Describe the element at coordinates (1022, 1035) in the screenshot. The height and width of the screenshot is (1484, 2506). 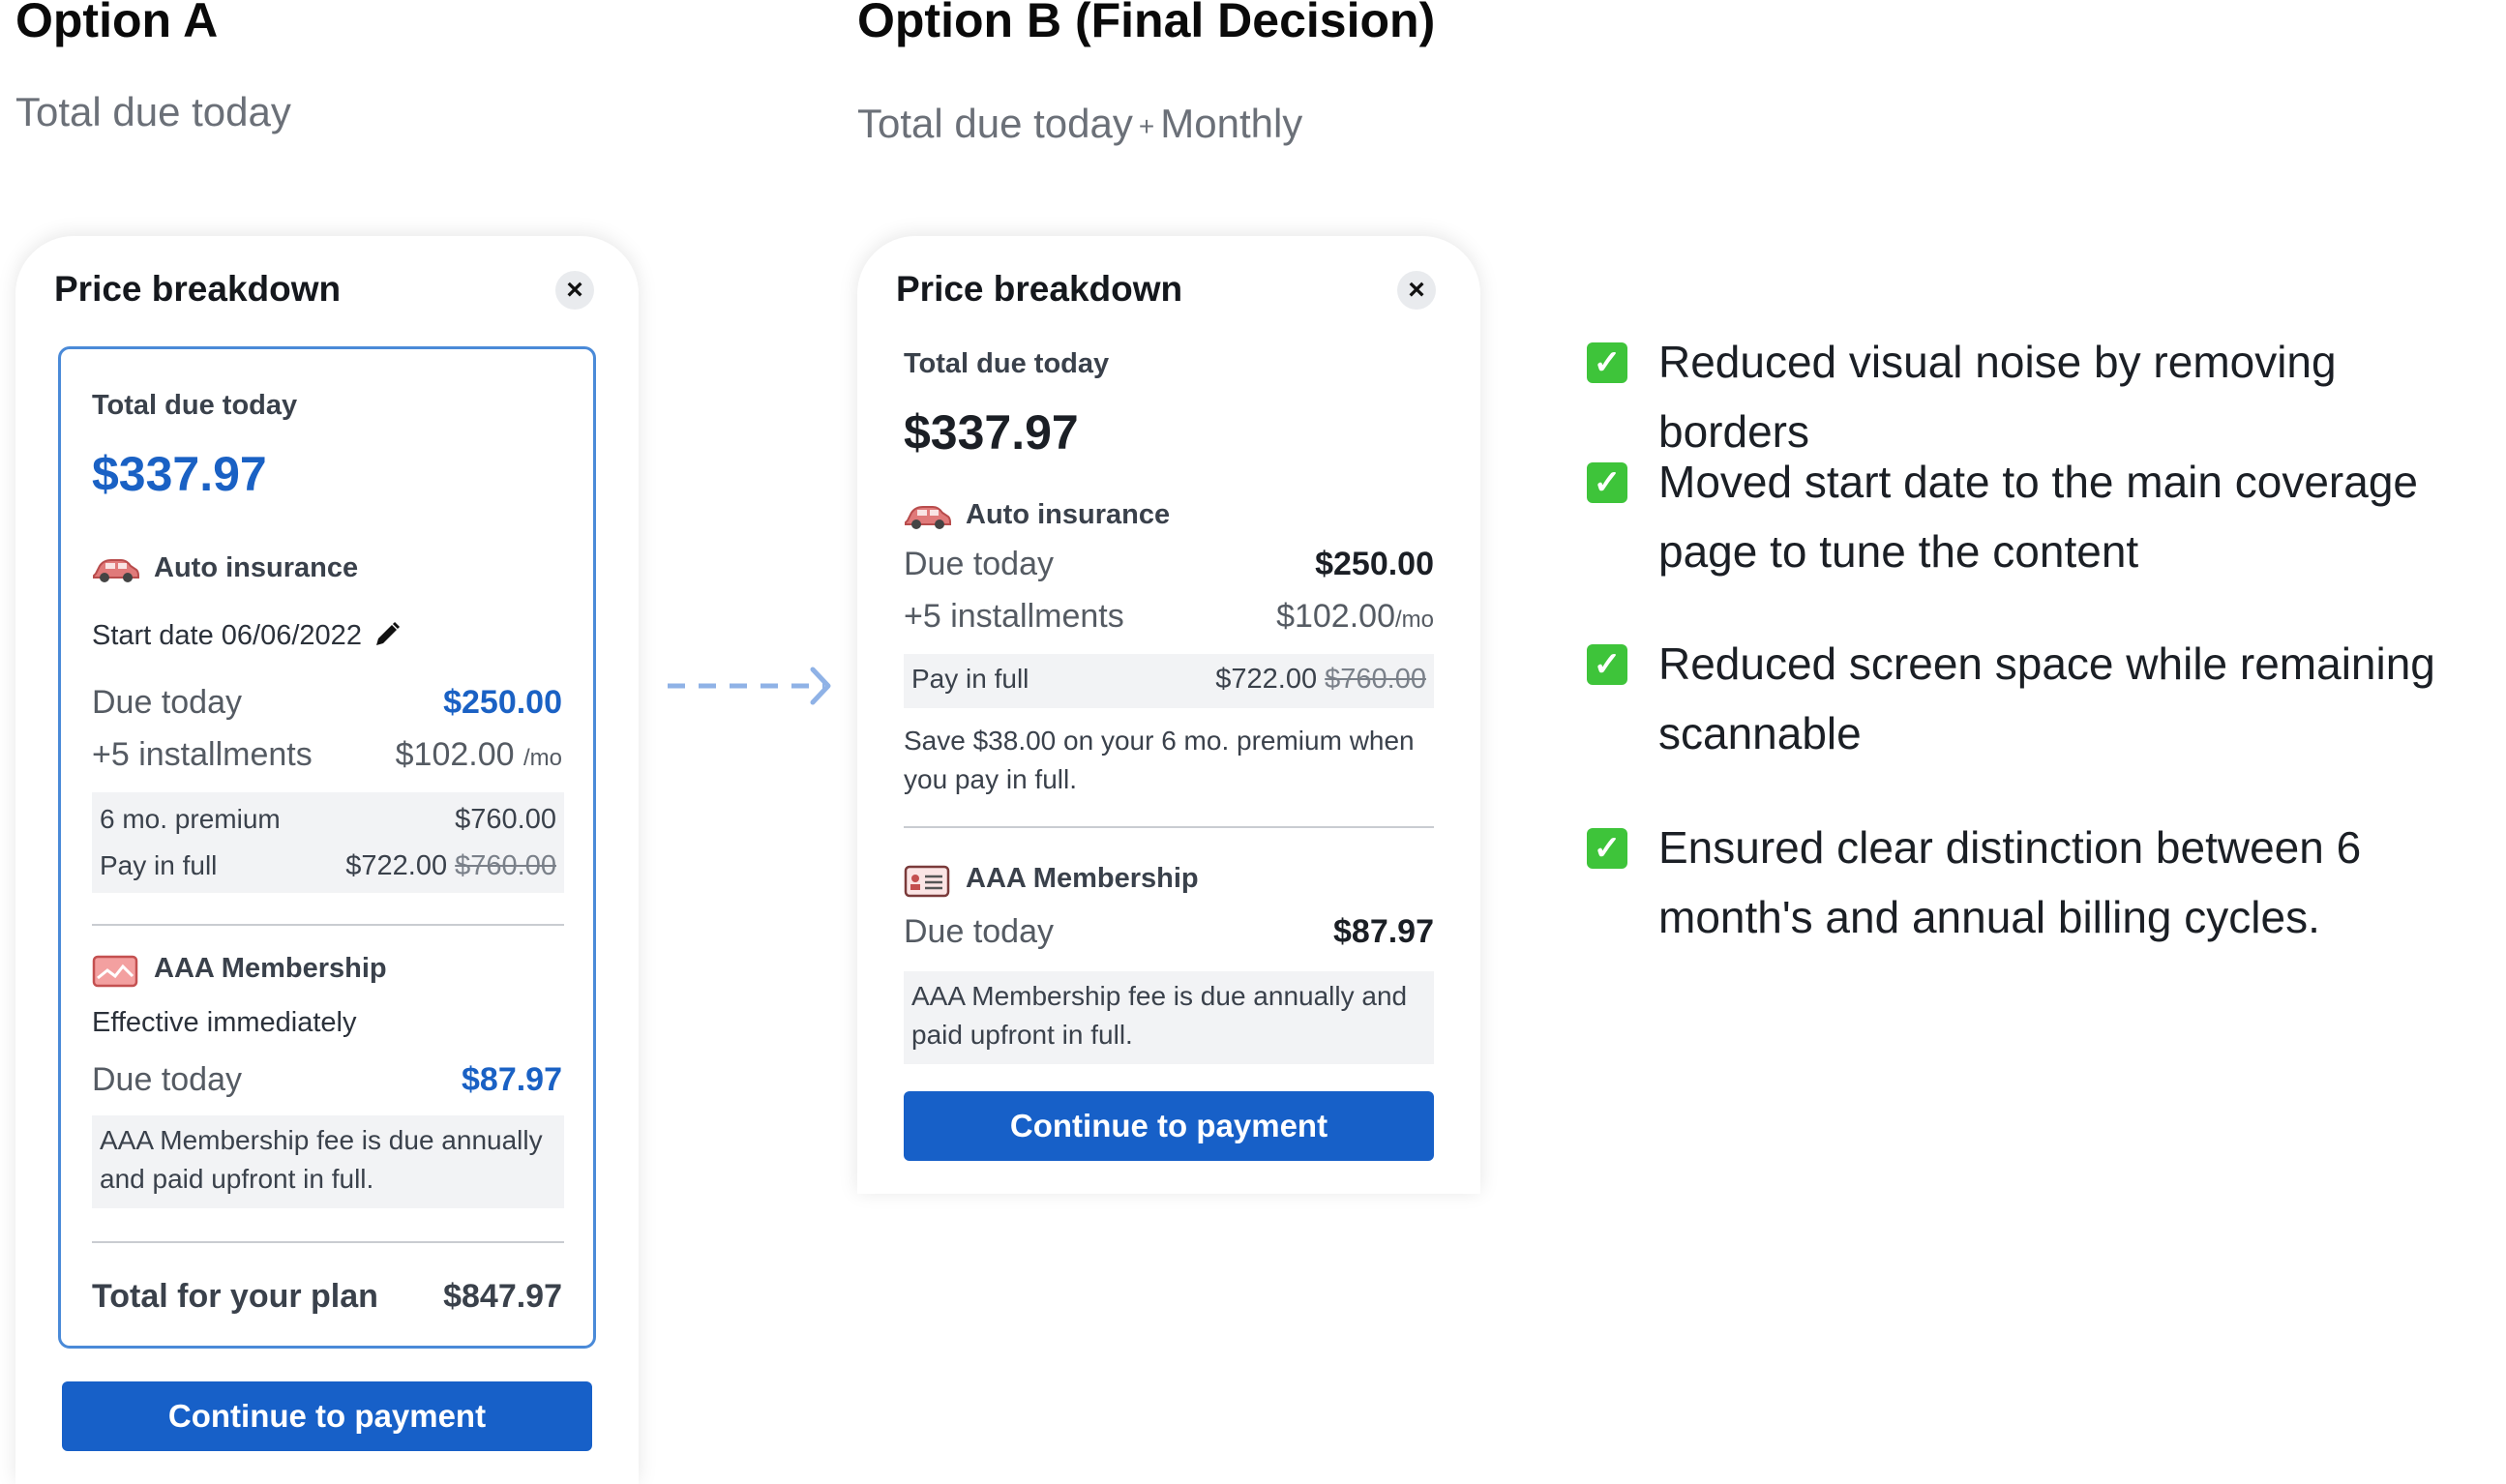
I see `aaa-note-line2: paid upfront in full.` at that location.